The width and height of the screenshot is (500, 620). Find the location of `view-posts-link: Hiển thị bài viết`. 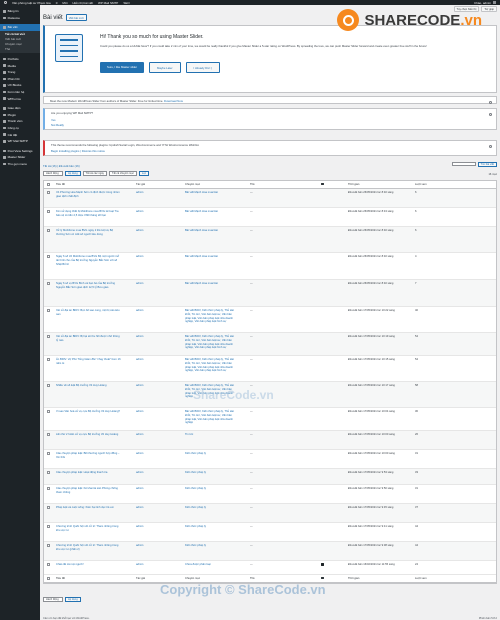

view-posts-link: Hiển thị bài viết is located at coordinates (83, 3).